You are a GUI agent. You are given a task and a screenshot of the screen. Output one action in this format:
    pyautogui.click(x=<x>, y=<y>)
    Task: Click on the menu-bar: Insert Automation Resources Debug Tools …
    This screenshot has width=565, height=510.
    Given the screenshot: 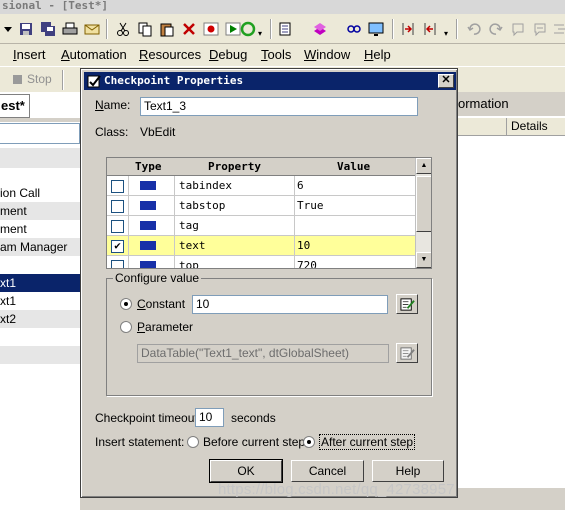 What is the action you would take?
    pyautogui.click(x=282, y=55)
    